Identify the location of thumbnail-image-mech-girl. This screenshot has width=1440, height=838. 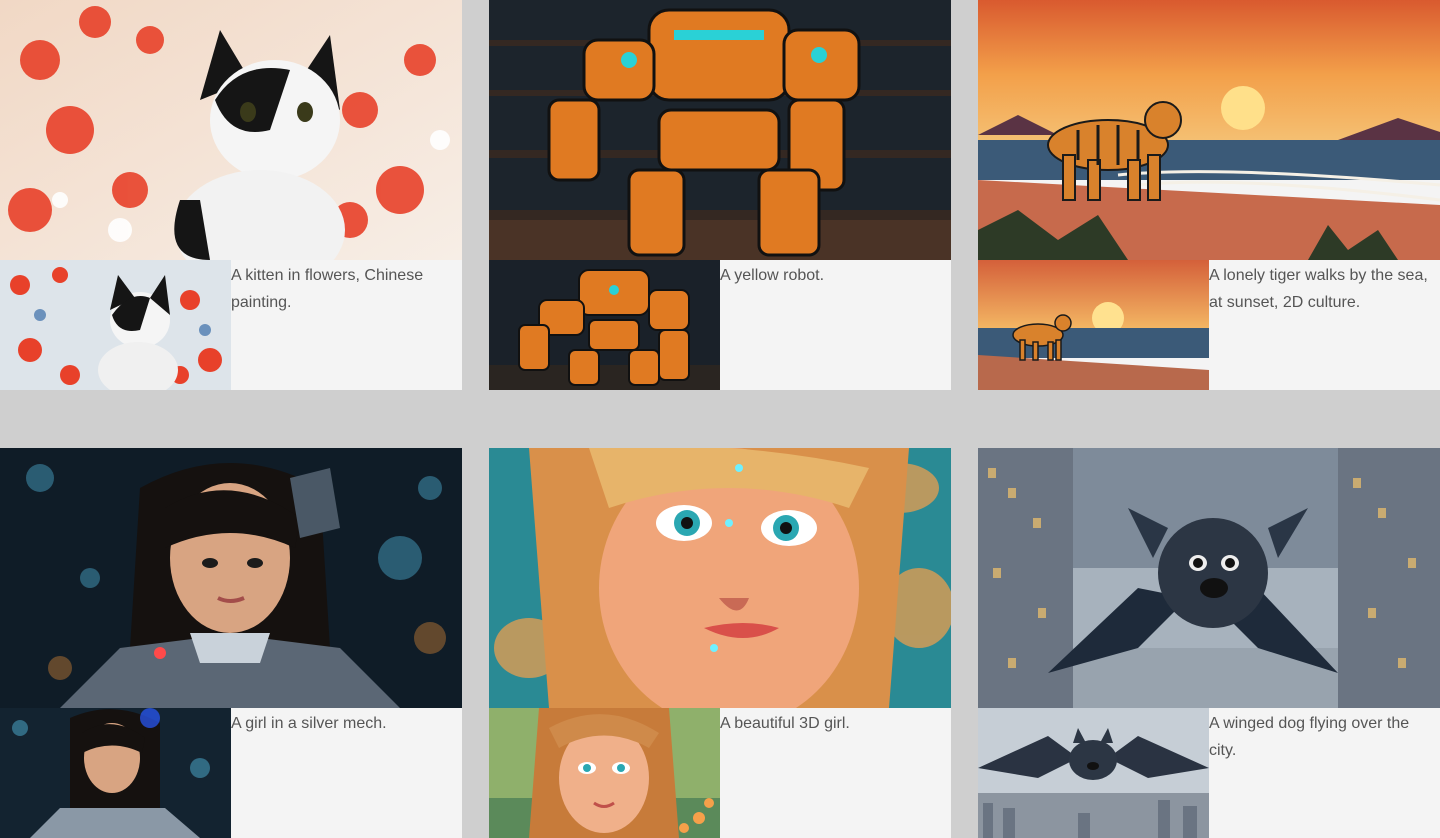
(115, 773).